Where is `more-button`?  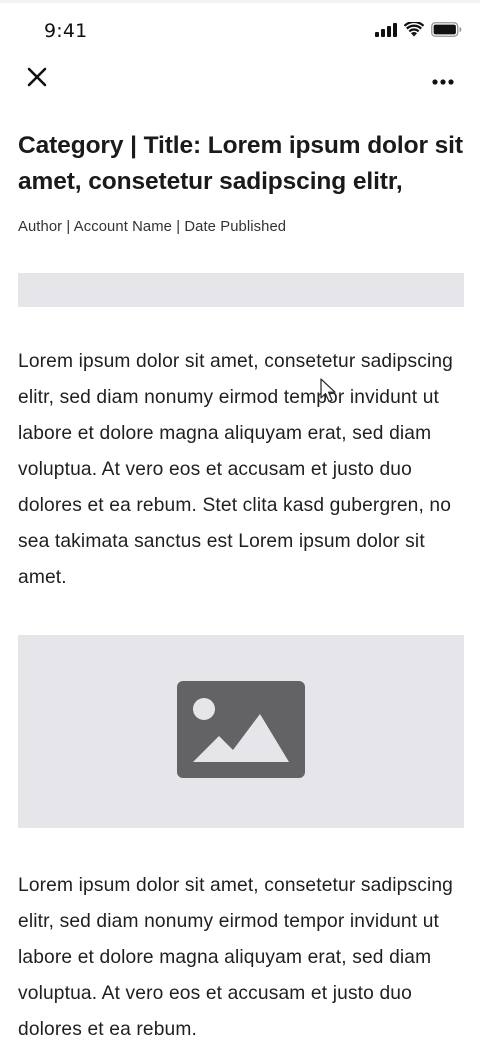 more-button is located at coordinates (443, 79).